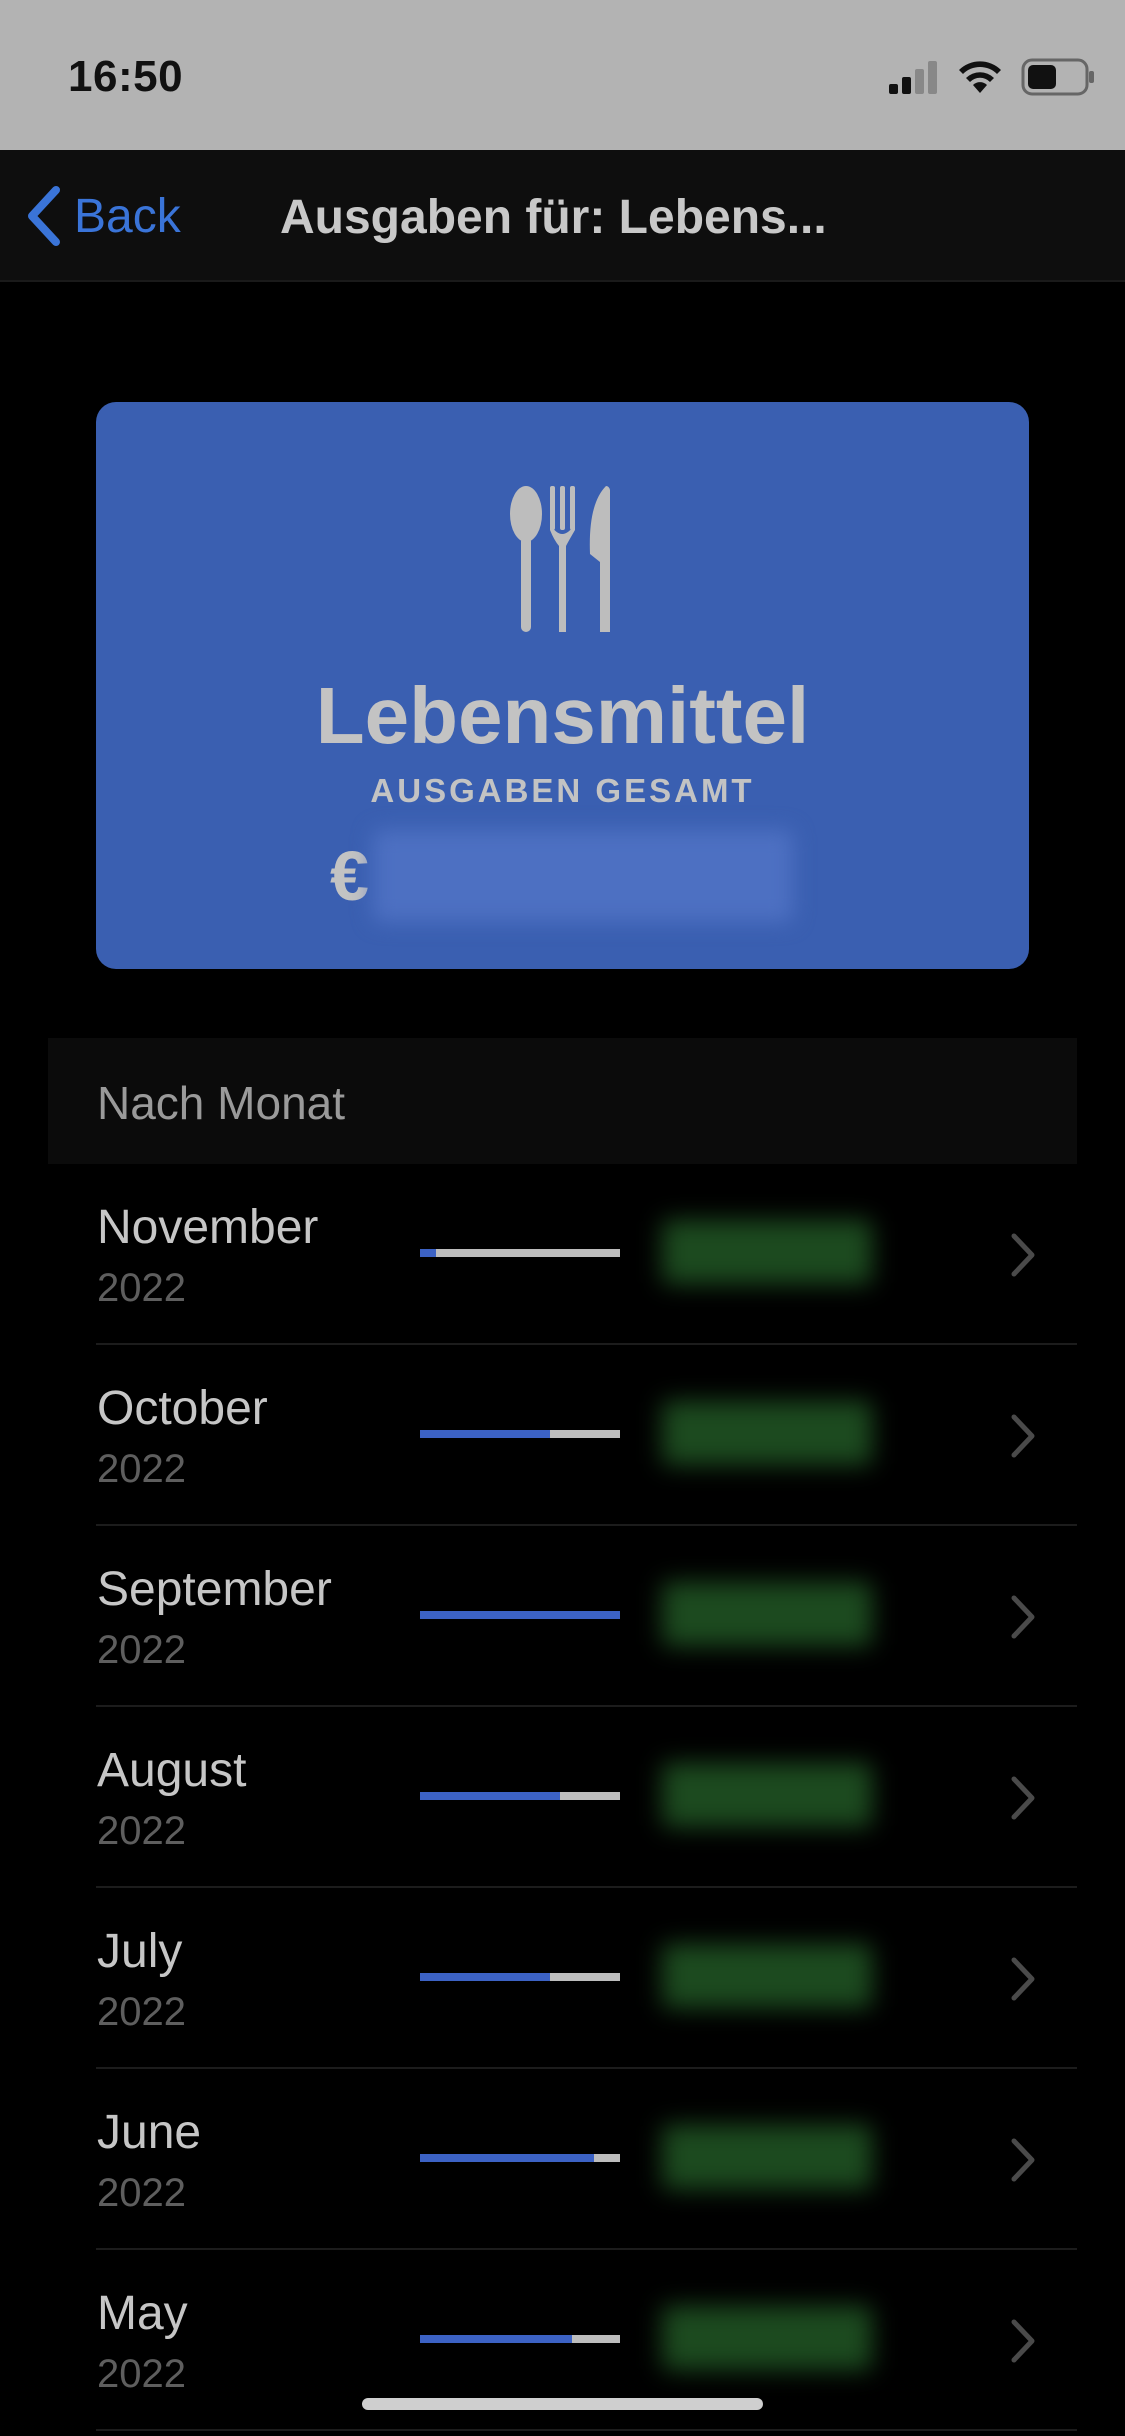 The width and height of the screenshot is (1125, 2436). I want to click on status-time: 16:50, so click(126, 76).